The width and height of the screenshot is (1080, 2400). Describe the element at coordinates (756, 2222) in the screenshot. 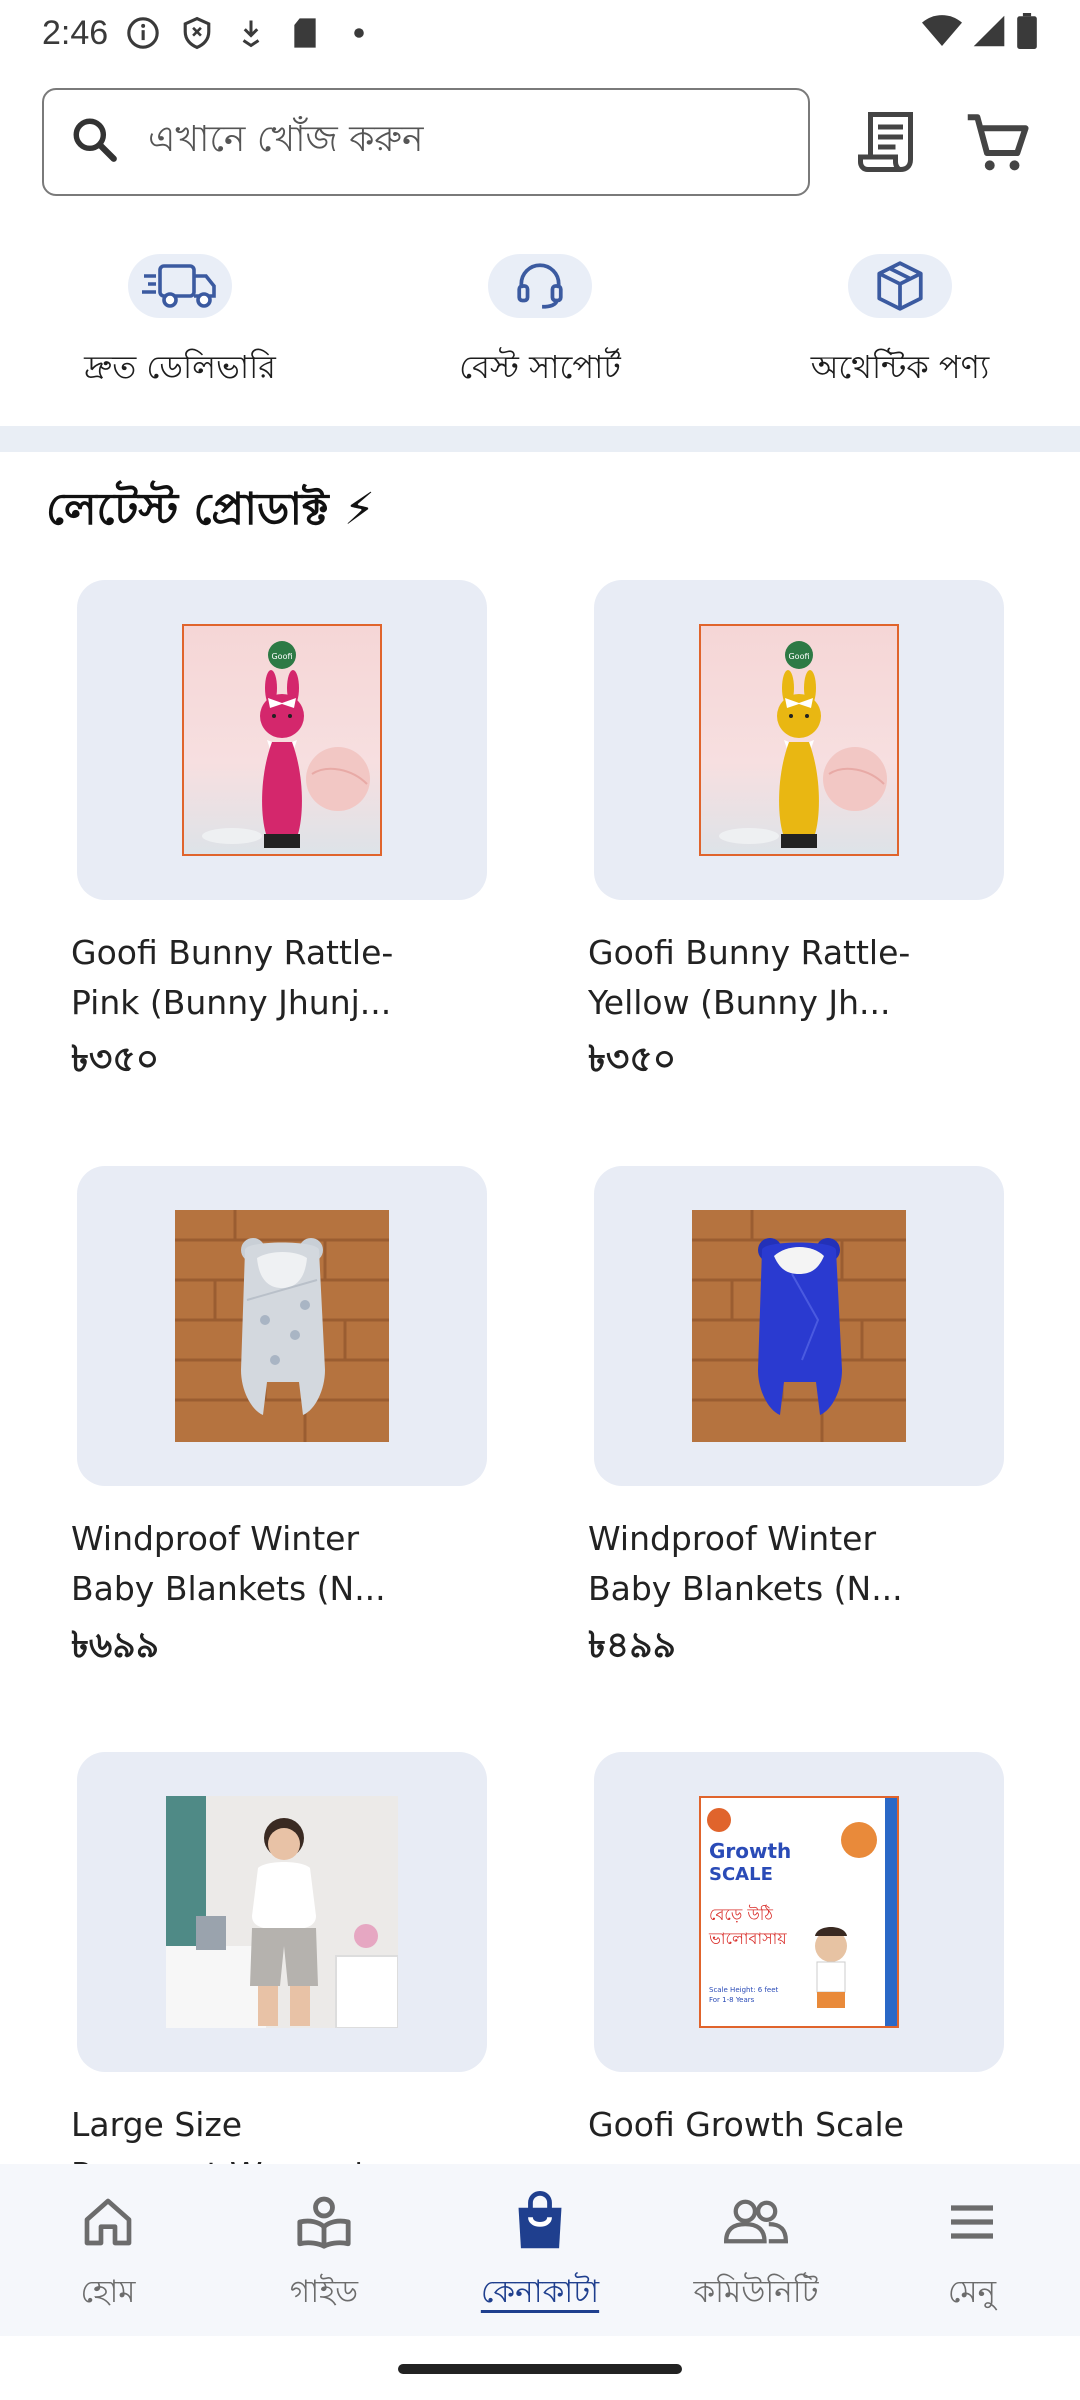

I see `community-icon` at that location.